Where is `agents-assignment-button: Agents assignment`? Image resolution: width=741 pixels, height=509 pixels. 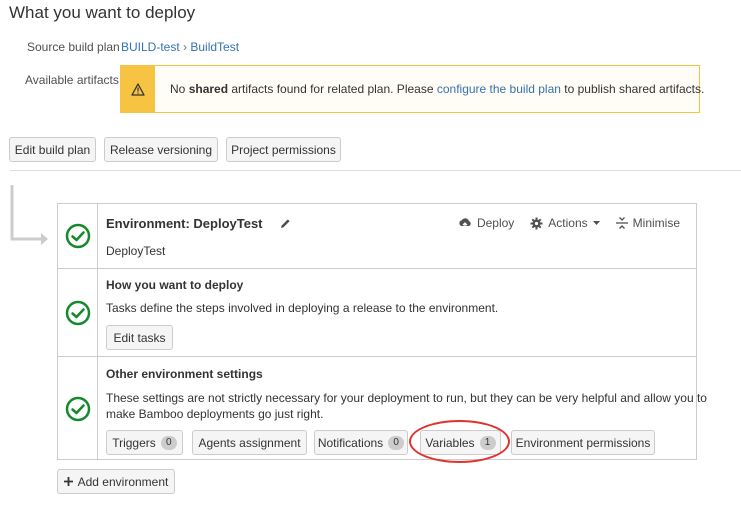 agents-assignment-button: Agents assignment is located at coordinates (249, 442).